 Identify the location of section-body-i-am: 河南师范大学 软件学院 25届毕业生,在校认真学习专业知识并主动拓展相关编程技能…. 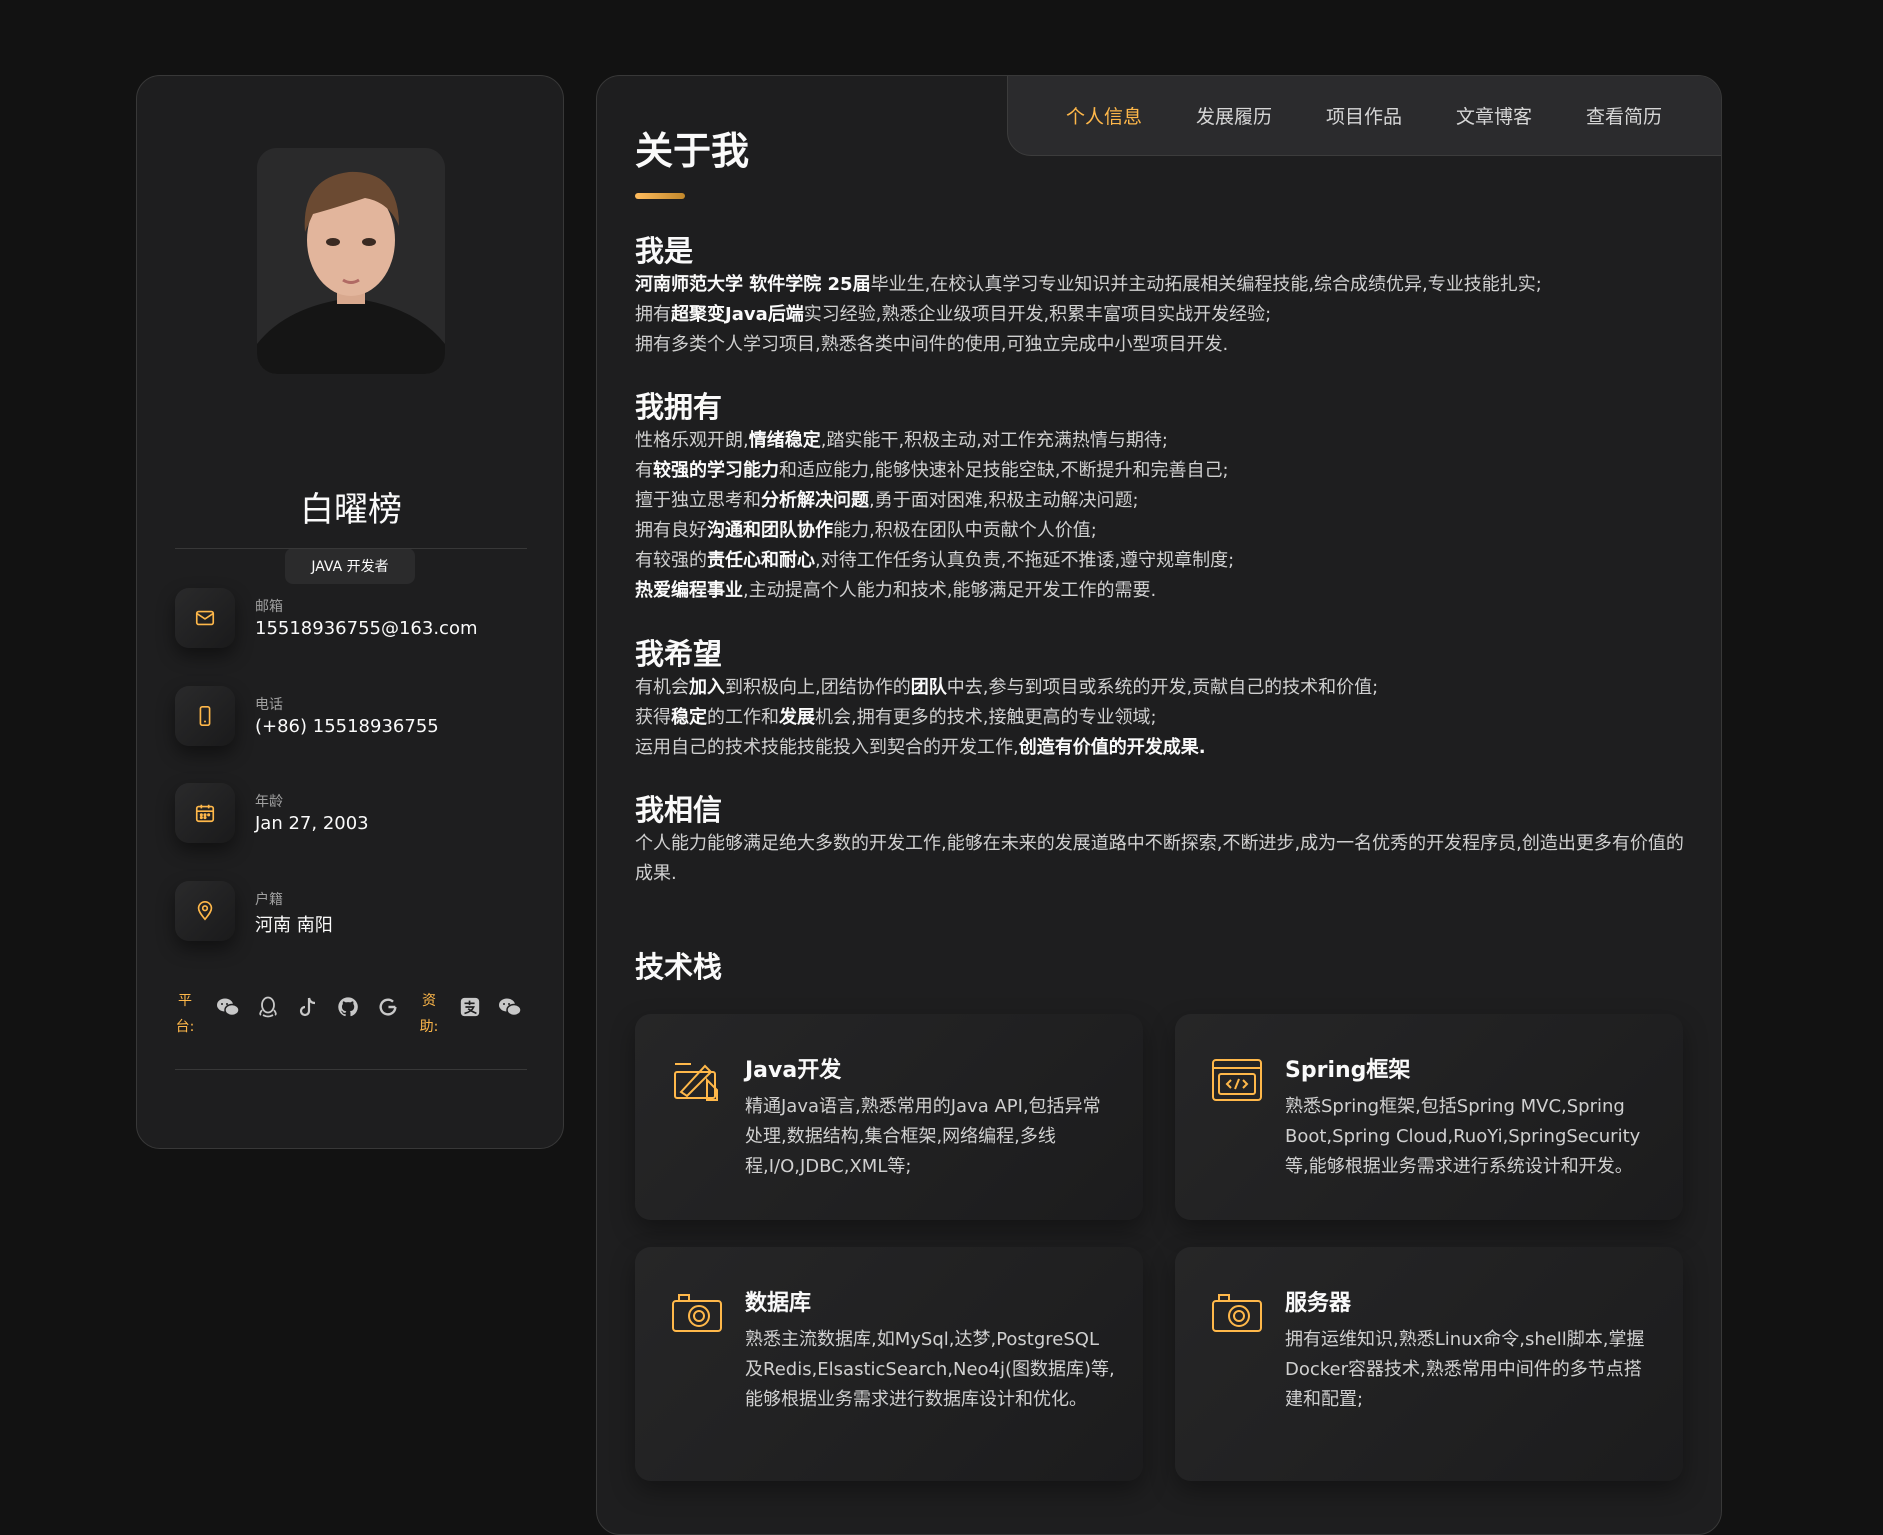
(1160, 315).